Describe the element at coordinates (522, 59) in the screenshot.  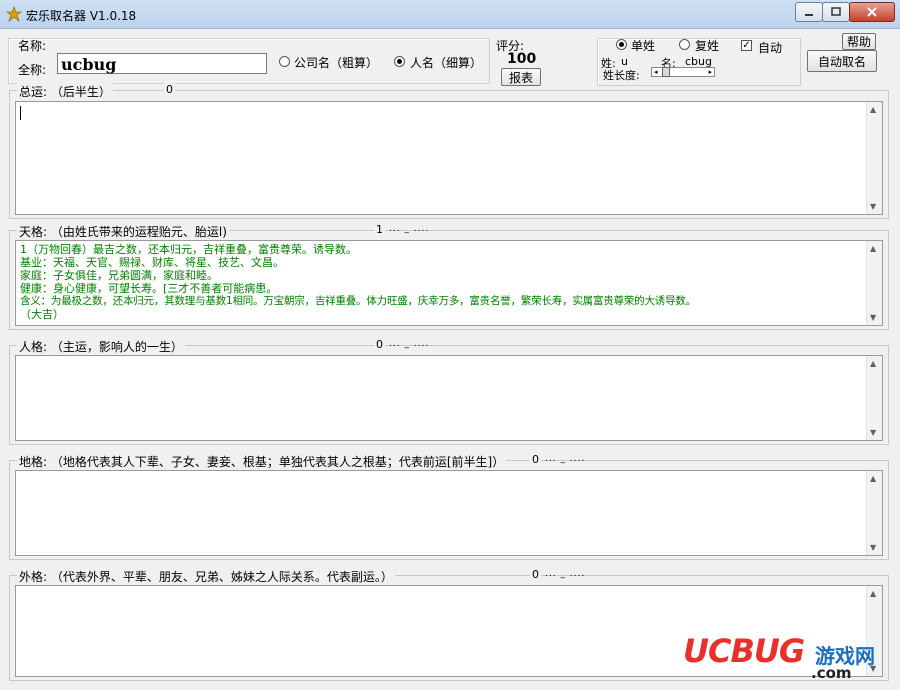
I see `score-value: 100` at that location.